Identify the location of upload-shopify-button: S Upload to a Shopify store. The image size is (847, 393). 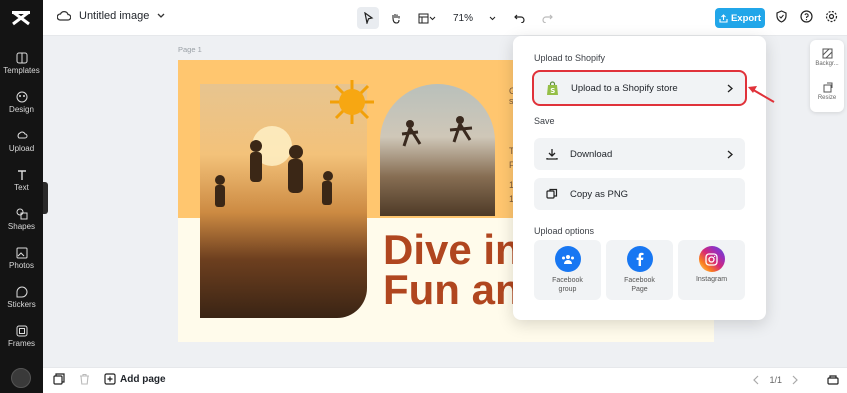
(639, 88).